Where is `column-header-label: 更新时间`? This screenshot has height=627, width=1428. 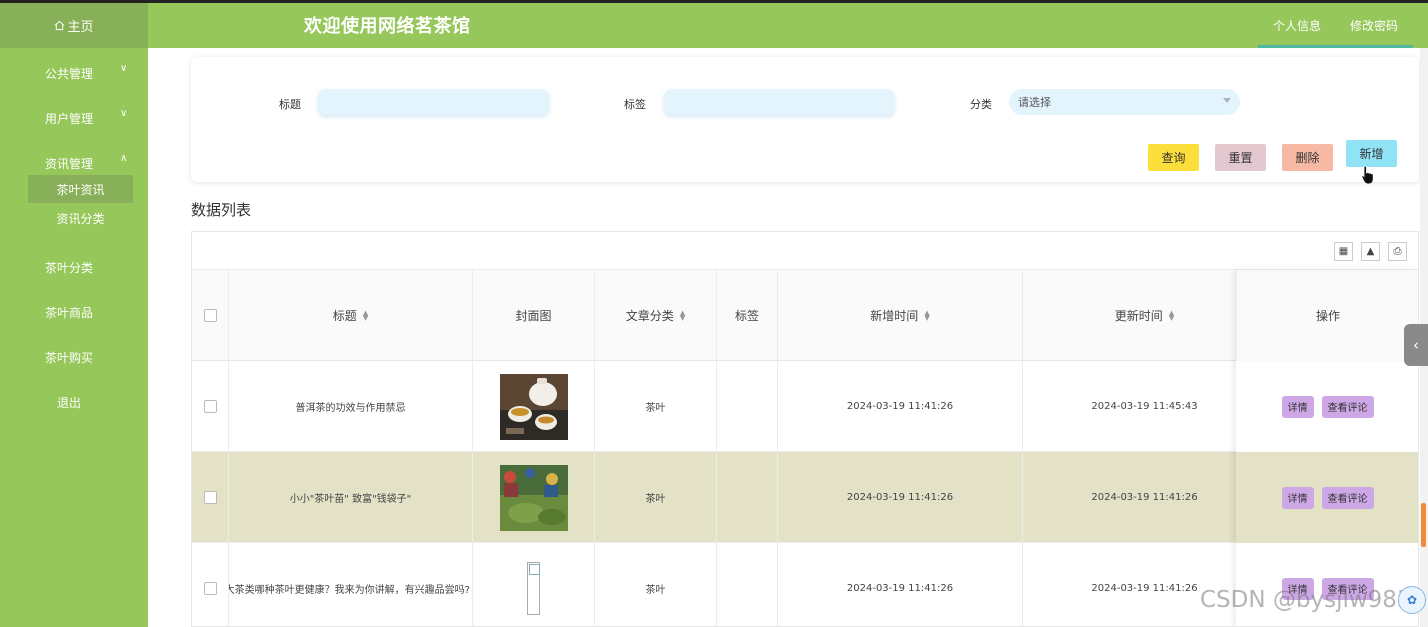
column-header-label: 更新时间 is located at coordinates (1138, 316).